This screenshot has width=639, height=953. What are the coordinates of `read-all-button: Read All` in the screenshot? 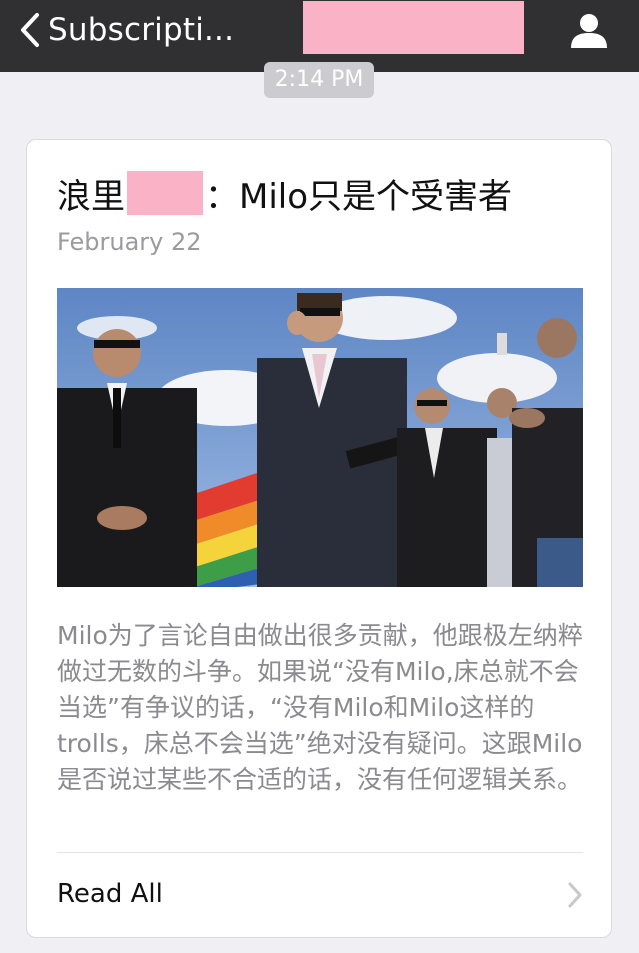 It's located at (319, 895).